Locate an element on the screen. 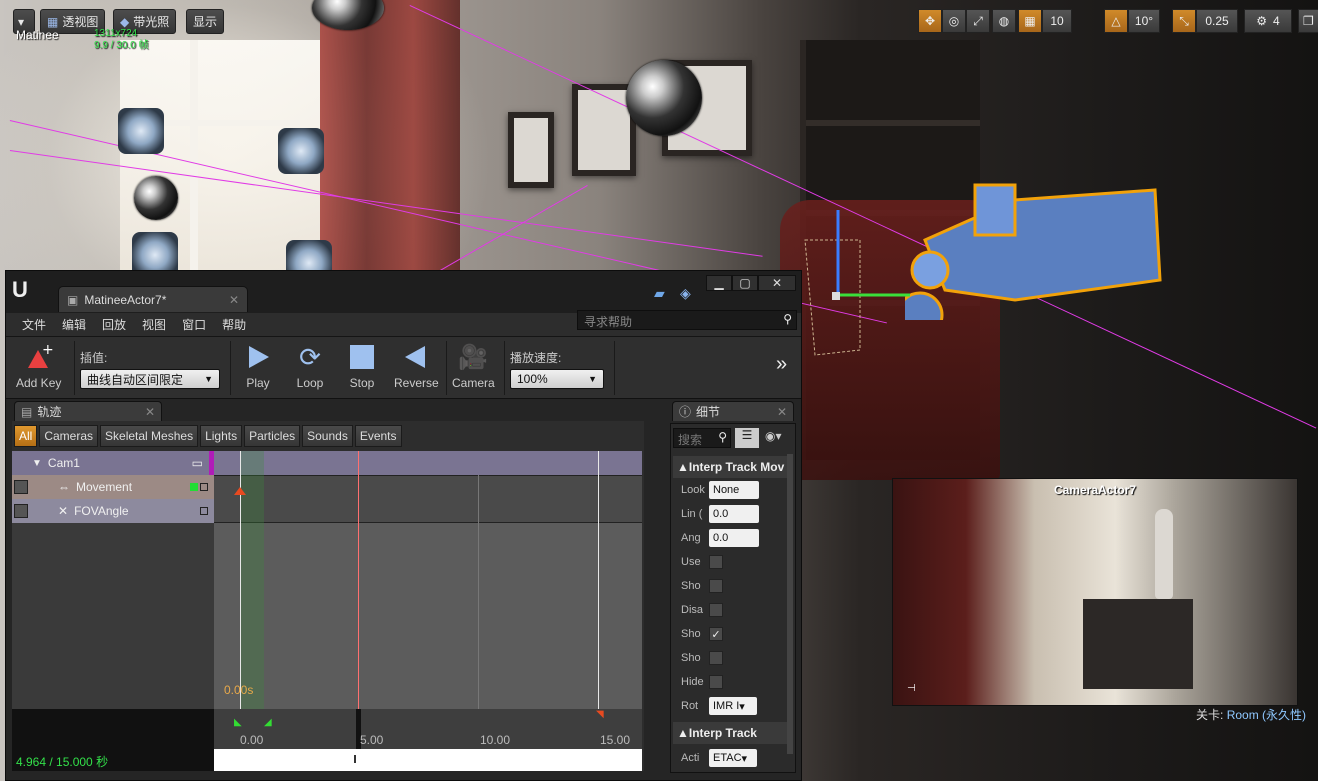 This screenshot has width=1318, height=781. track-row-movement: ⇔ Movement is located at coordinates (113, 487).